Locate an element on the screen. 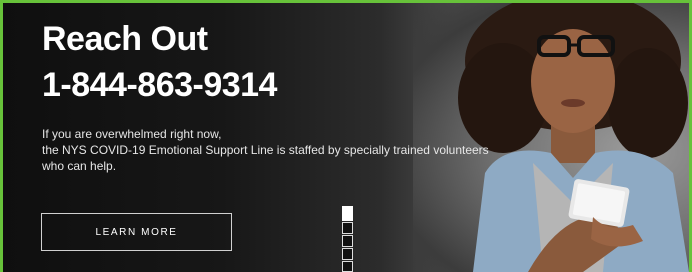 This screenshot has height=272, width=692. phone-number: 1-844-863-9314 is located at coordinates (159, 85).